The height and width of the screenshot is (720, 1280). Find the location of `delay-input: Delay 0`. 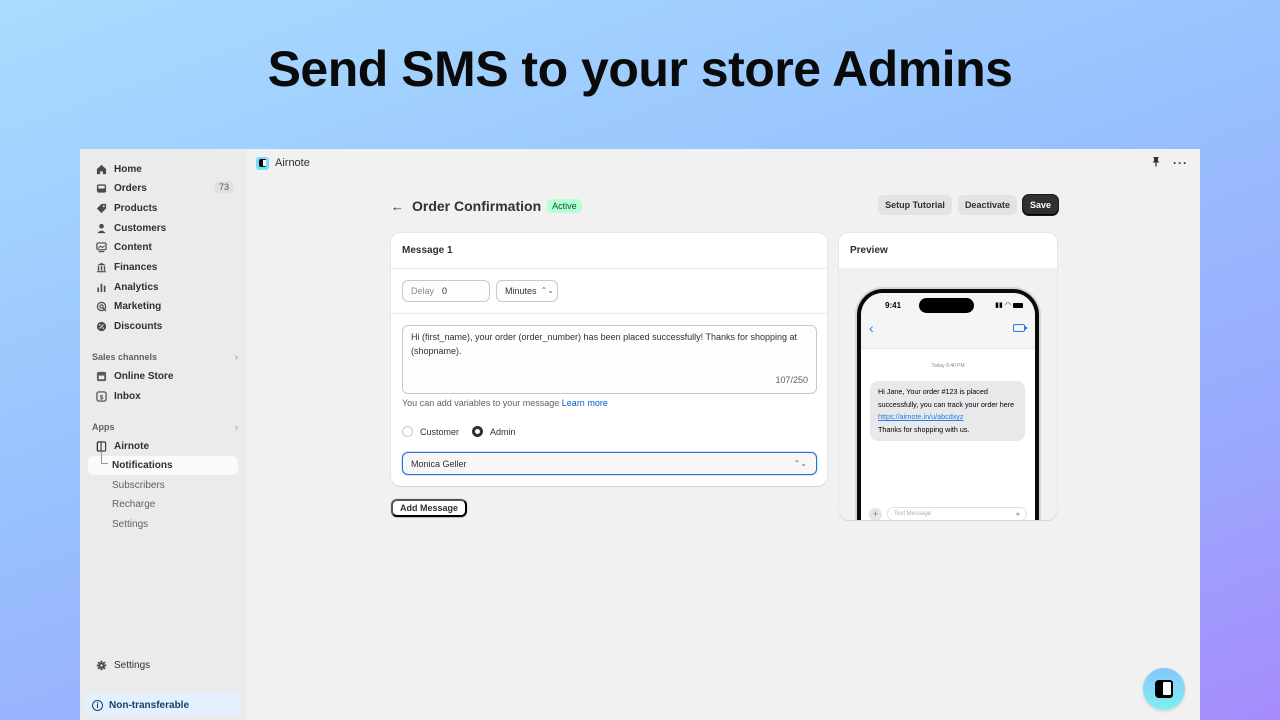

delay-input: Delay 0 is located at coordinates (446, 291).